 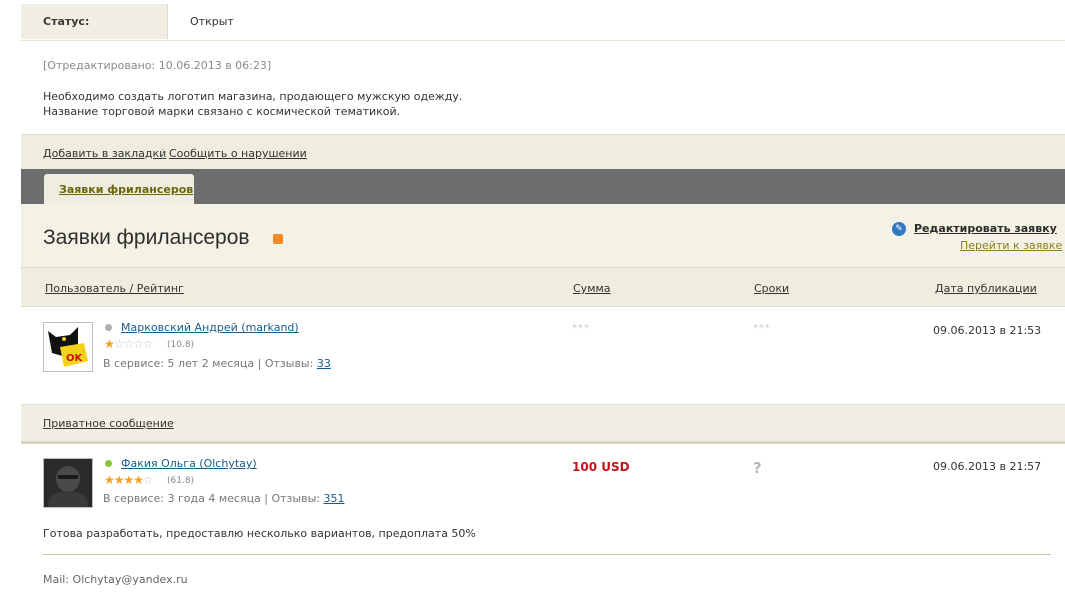 What do you see at coordinates (114, 288) in the screenshot?
I see `column-header-user: Пользователь / Рейтинг` at bounding box center [114, 288].